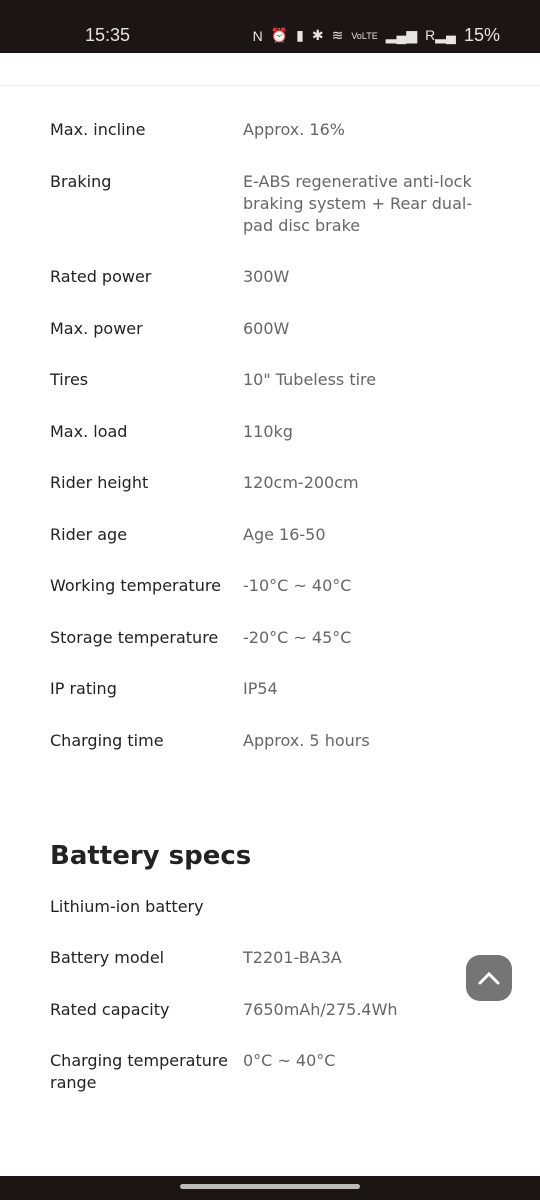  I want to click on spec-label: Battery model, so click(107, 957).